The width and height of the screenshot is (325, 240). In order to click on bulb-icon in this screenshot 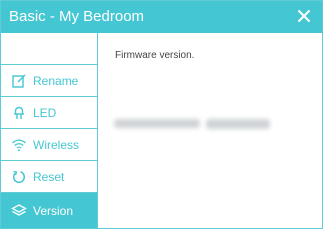, I will do `click(19, 113)`.